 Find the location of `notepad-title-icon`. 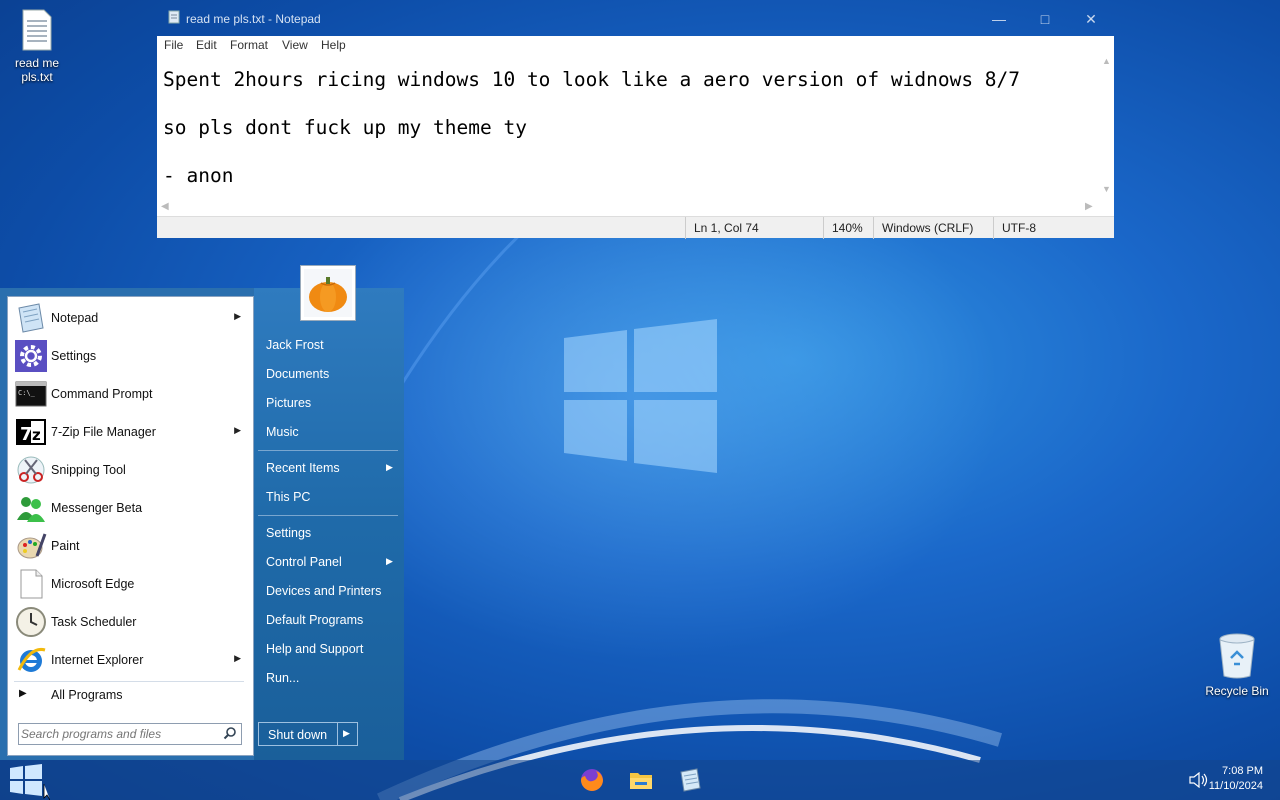

notepad-title-icon is located at coordinates (174, 18).